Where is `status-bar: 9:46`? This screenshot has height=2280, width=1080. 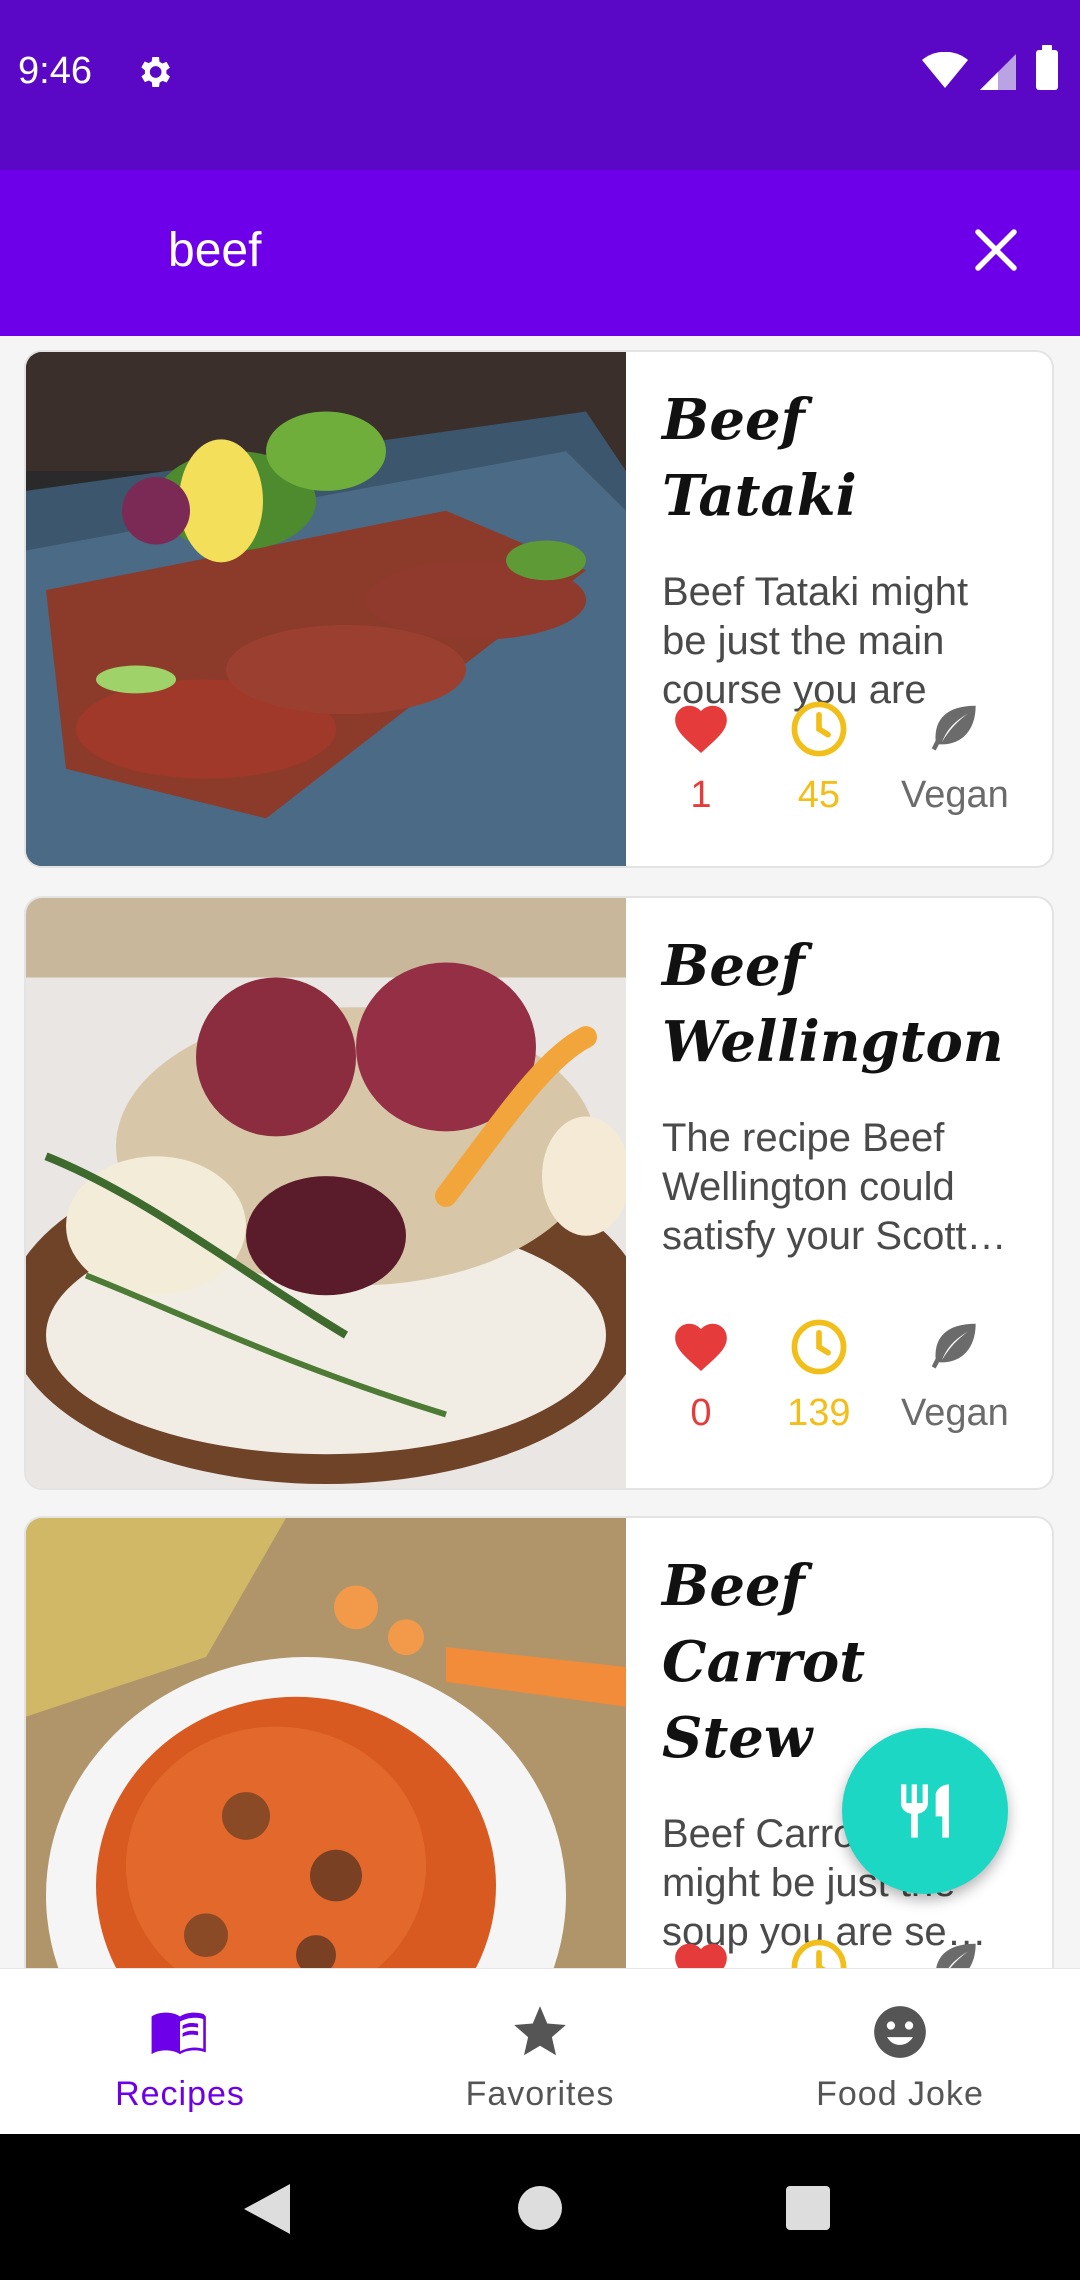 status-bar: 9:46 is located at coordinates (540, 85).